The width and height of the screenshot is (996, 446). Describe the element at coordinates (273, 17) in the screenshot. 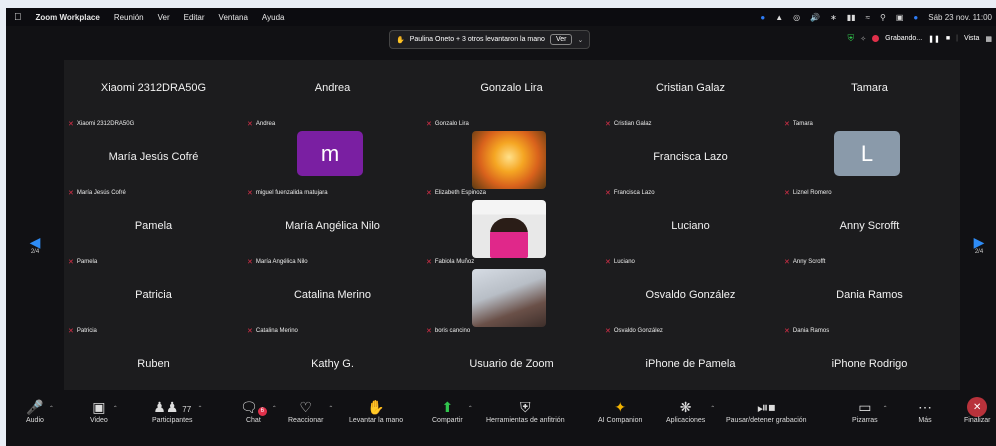

I see `menu-ayuda: Ayuda` at that location.